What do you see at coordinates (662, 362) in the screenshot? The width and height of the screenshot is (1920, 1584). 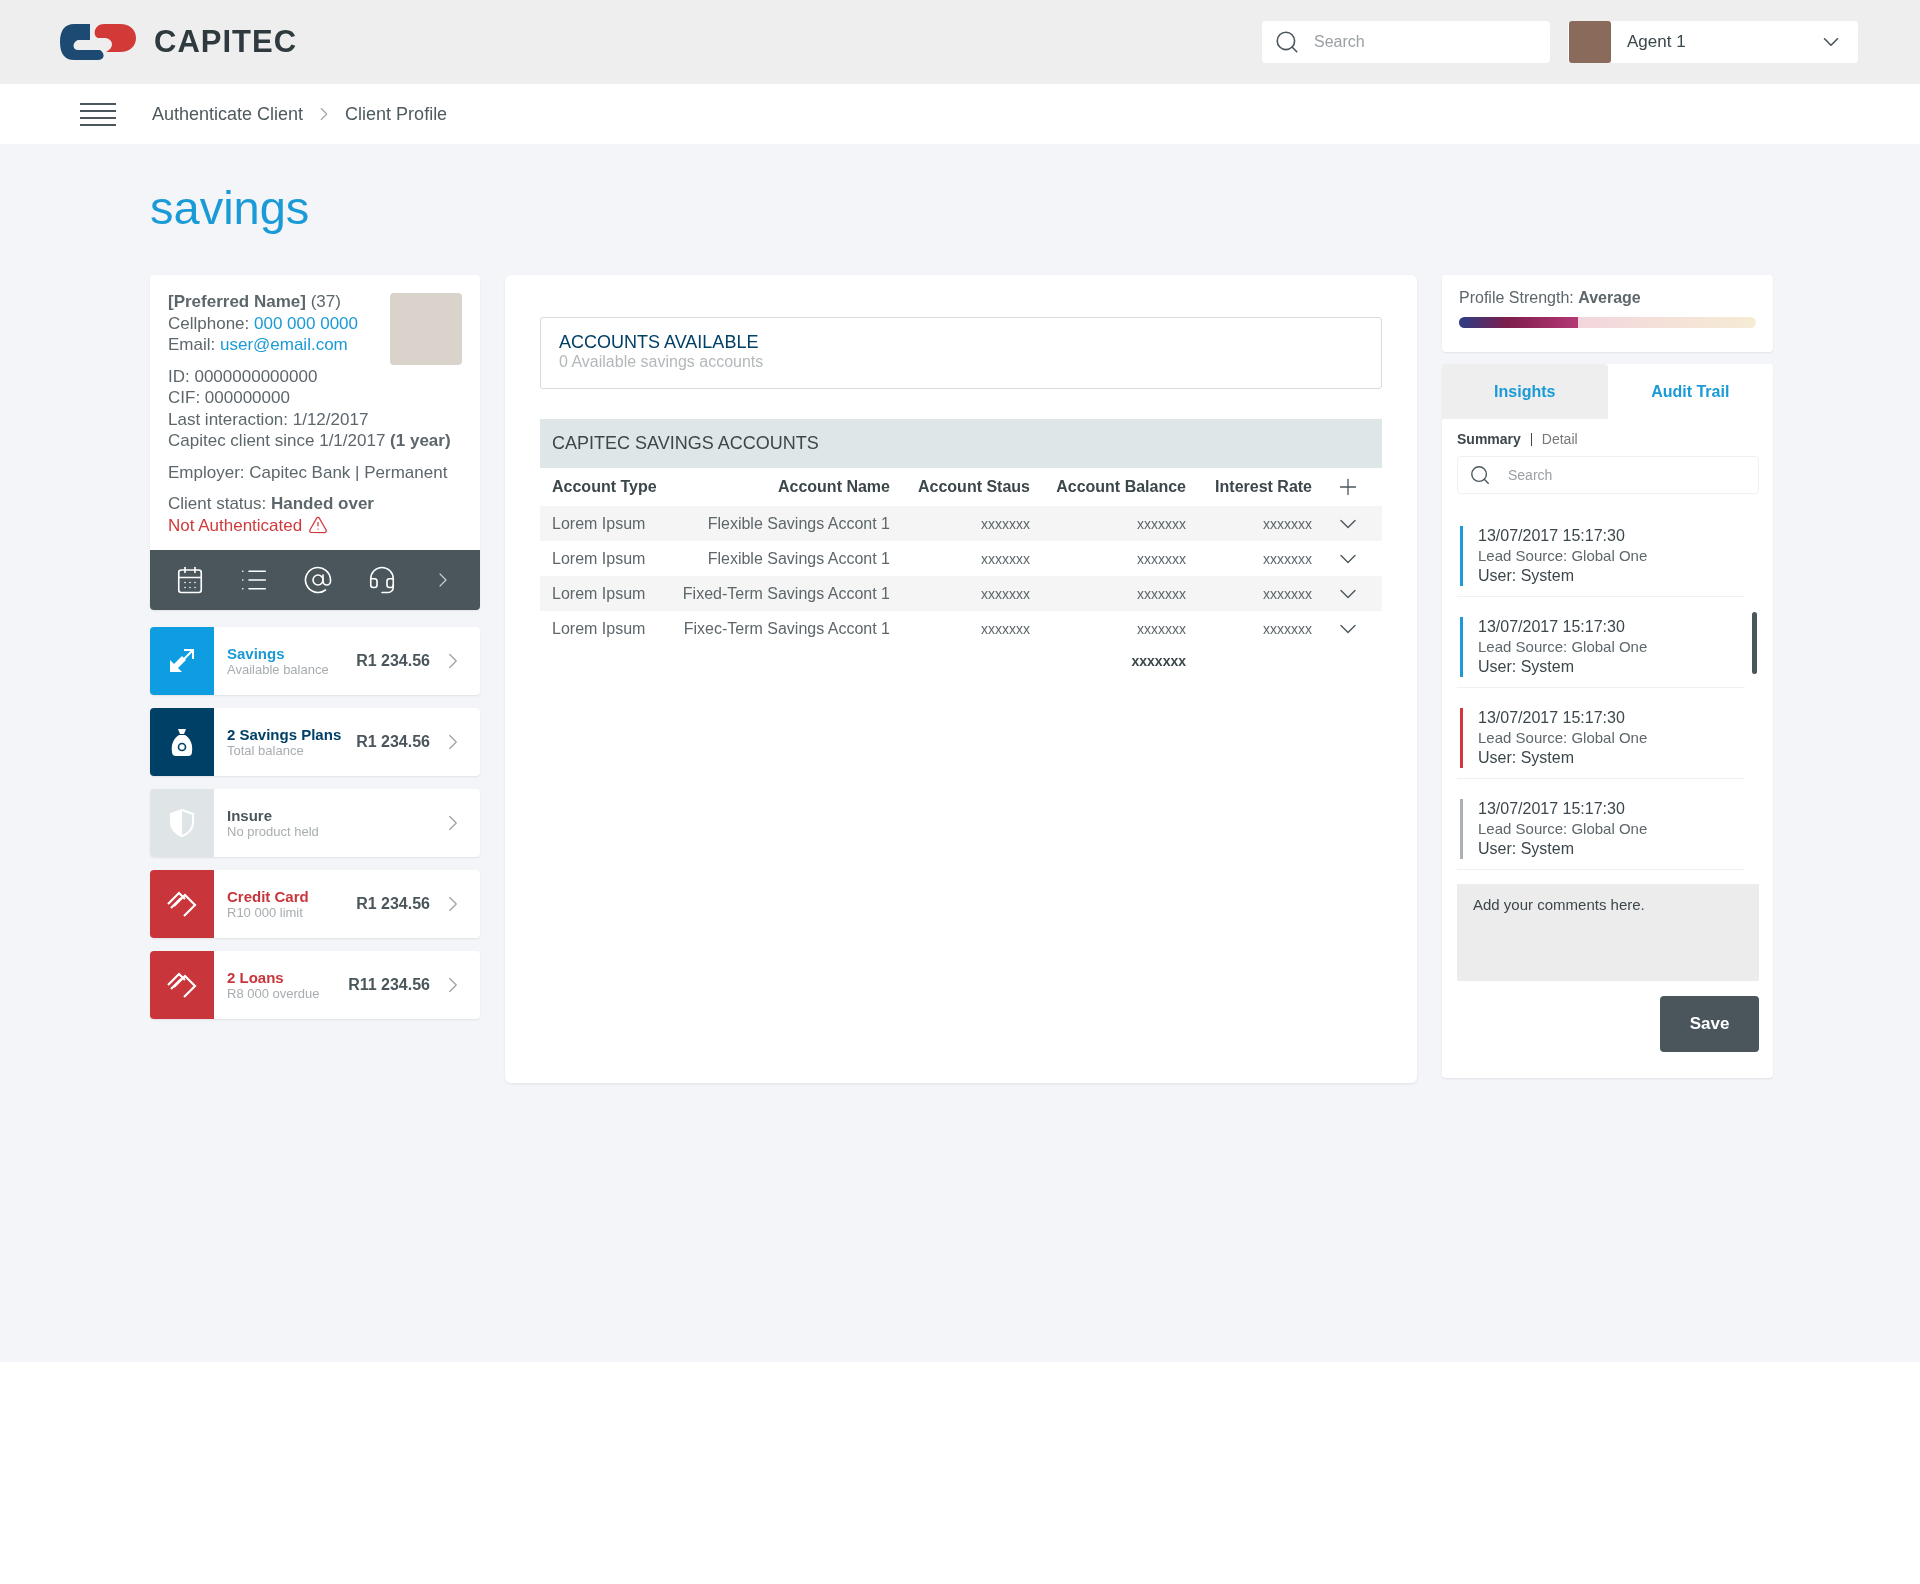 I see `accounts-available-subtitle: 0 Available savings accounts` at bounding box center [662, 362].